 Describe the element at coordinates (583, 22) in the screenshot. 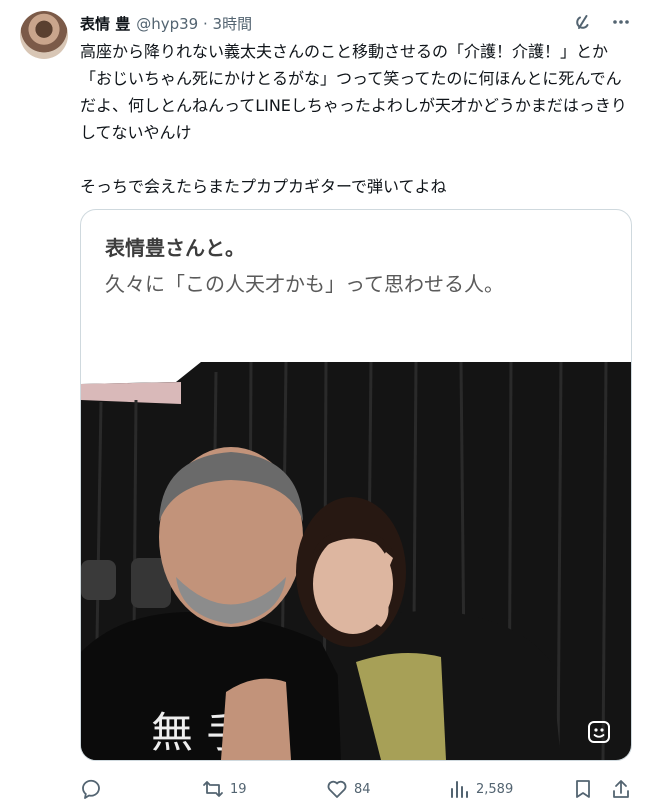

I see `grok-icon` at that location.